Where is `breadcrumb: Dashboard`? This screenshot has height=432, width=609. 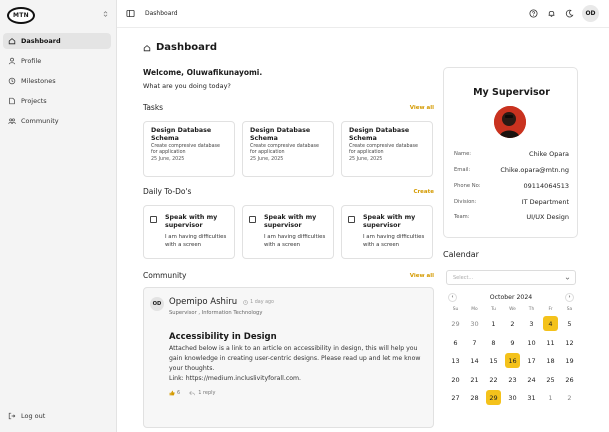
breadcrumb: Dashboard is located at coordinates (161, 13).